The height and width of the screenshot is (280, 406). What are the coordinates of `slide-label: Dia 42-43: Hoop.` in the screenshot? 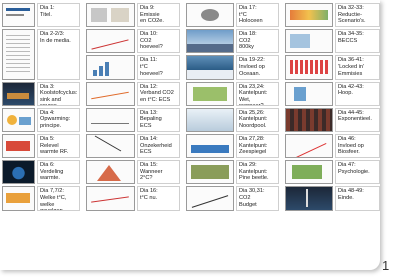 It's located at (357, 93).